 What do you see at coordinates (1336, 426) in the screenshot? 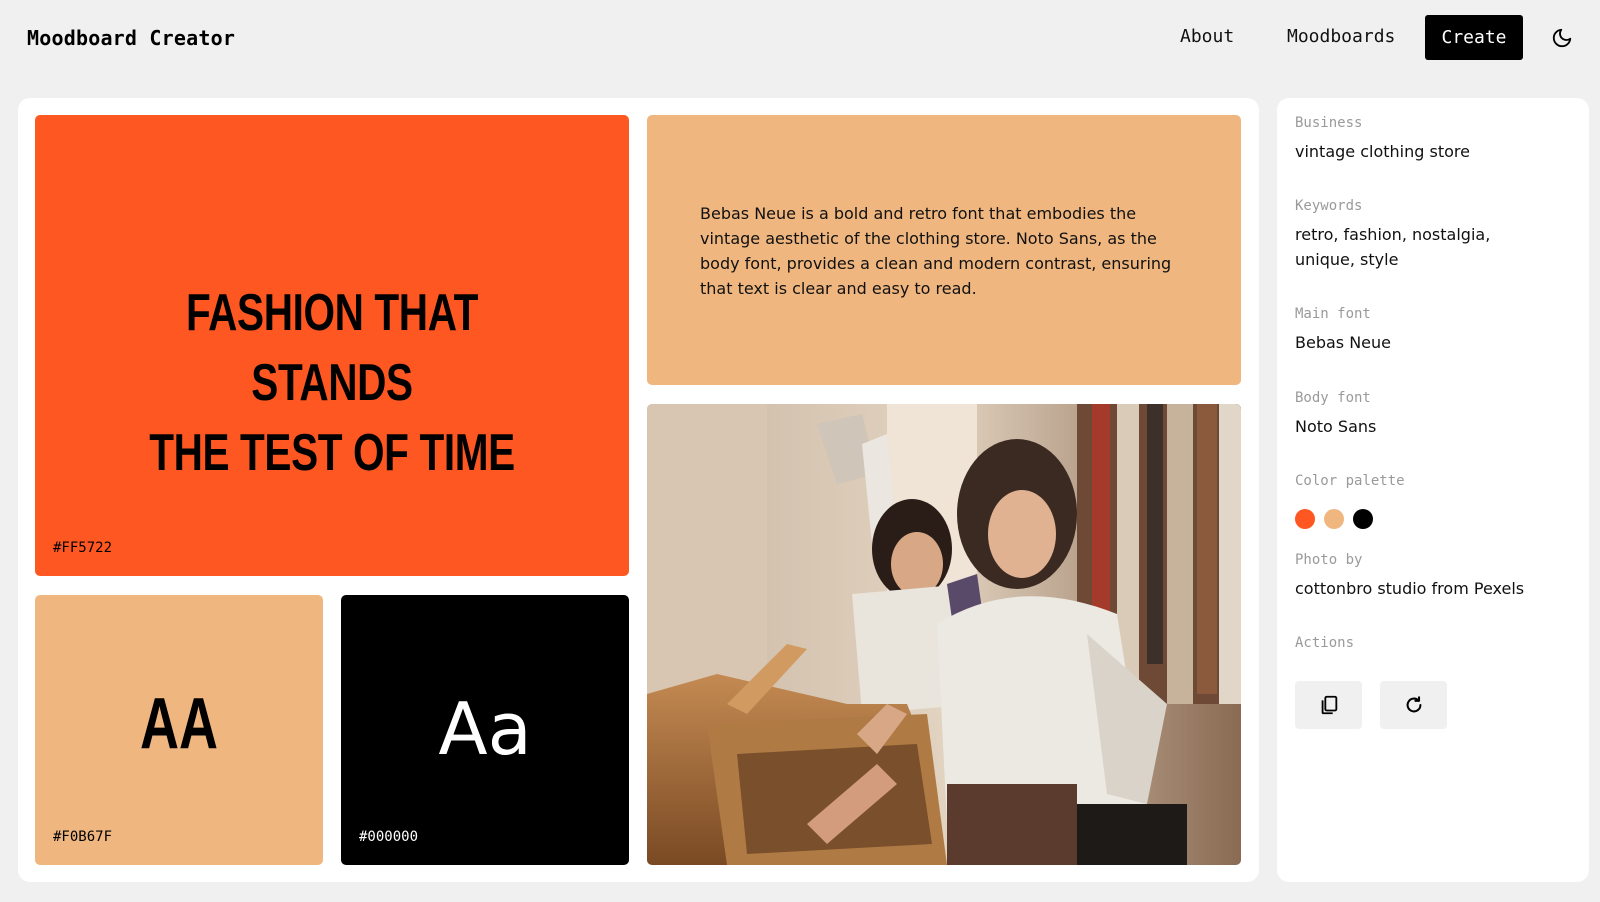
I see `body-font-value: Noto Sans` at bounding box center [1336, 426].